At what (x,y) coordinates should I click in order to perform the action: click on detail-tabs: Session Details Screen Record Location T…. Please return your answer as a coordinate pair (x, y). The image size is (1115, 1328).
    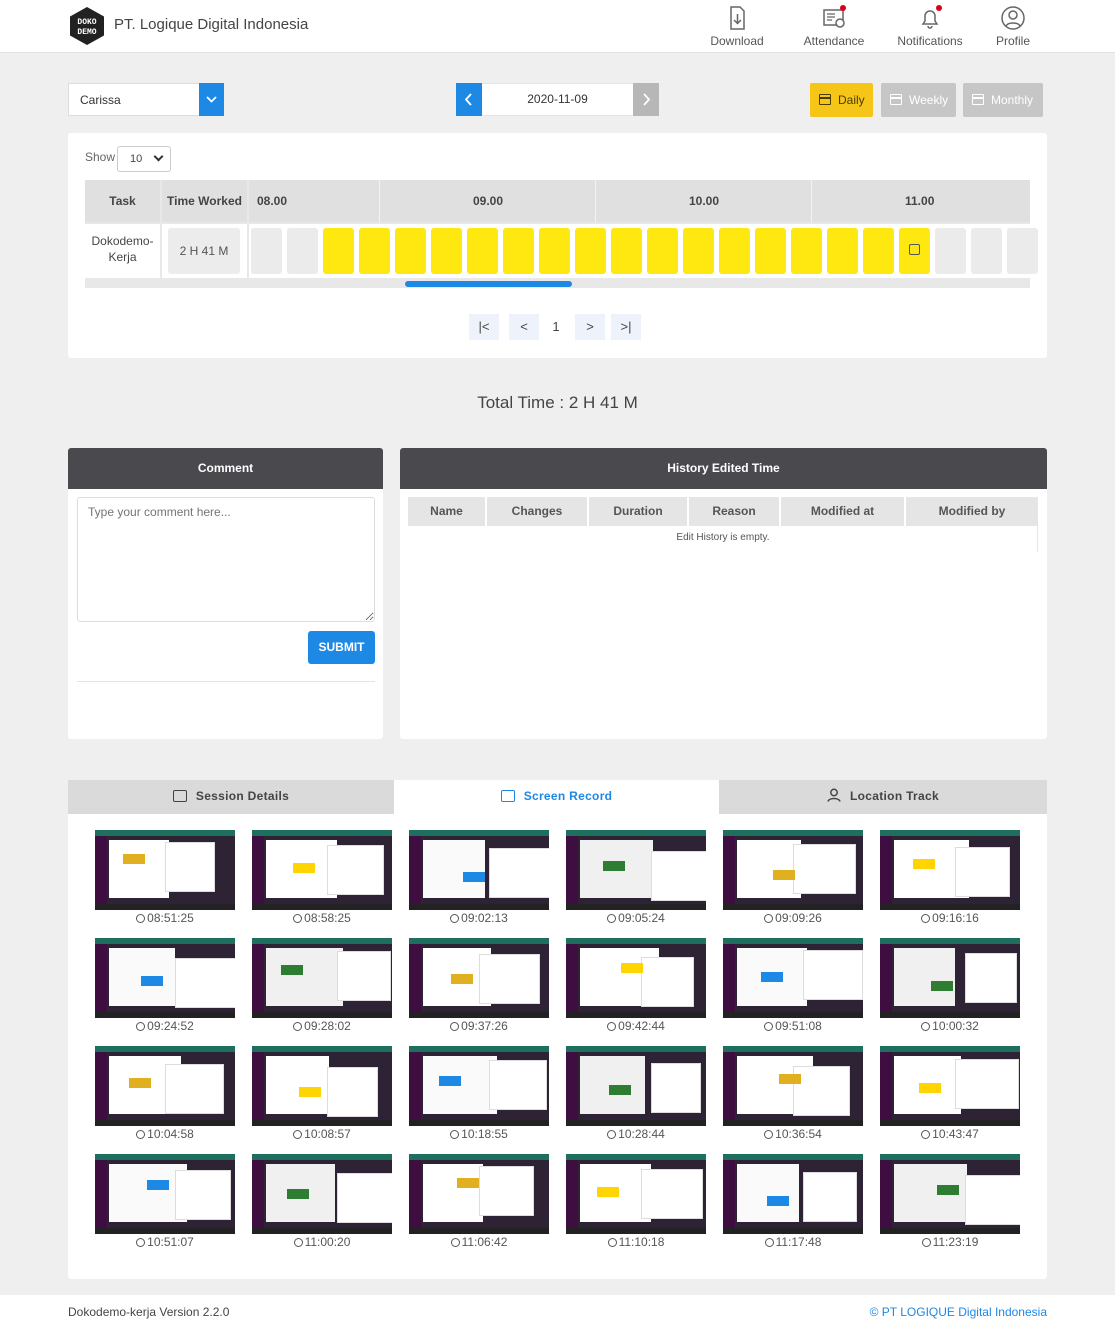
    Looking at the image, I should click on (557, 797).